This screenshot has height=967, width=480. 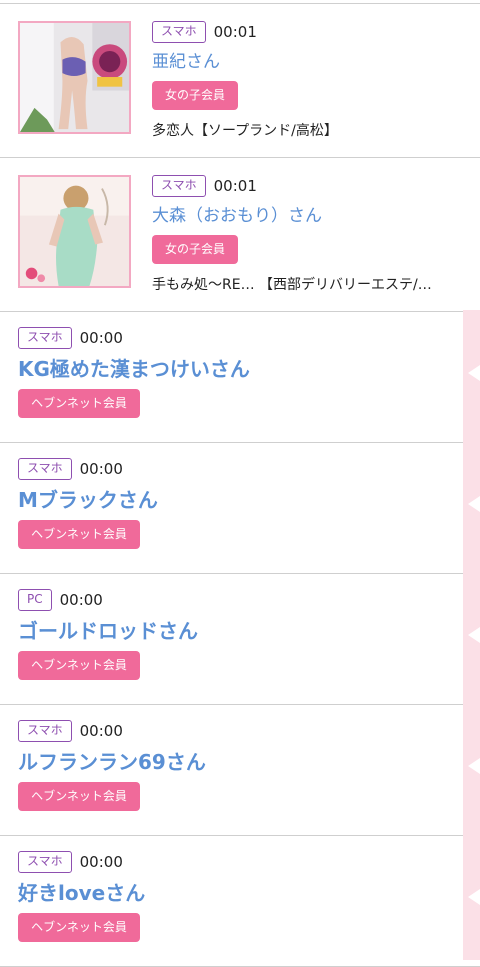 I want to click on user-name-link: KG極めた漢まつけいさん, so click(x=234, y=369).